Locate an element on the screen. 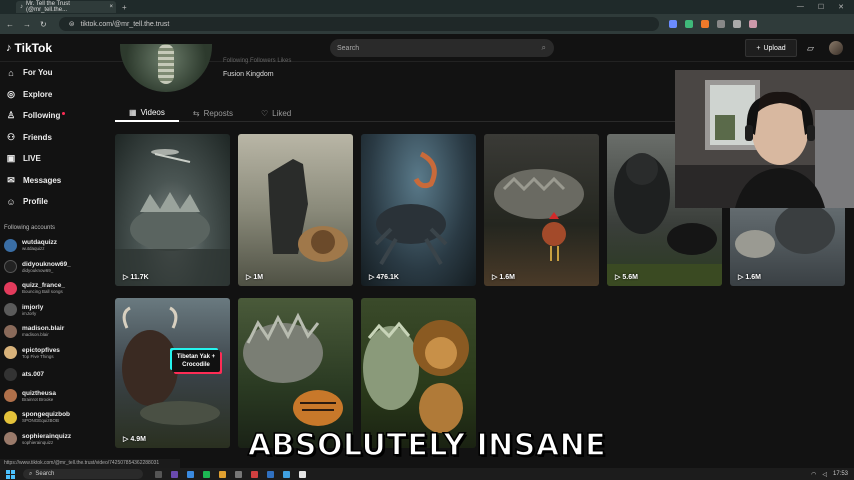 The image size is (854, 480). sidebar-item-profile: ☺ Profile is located at coordinates (55, 202).